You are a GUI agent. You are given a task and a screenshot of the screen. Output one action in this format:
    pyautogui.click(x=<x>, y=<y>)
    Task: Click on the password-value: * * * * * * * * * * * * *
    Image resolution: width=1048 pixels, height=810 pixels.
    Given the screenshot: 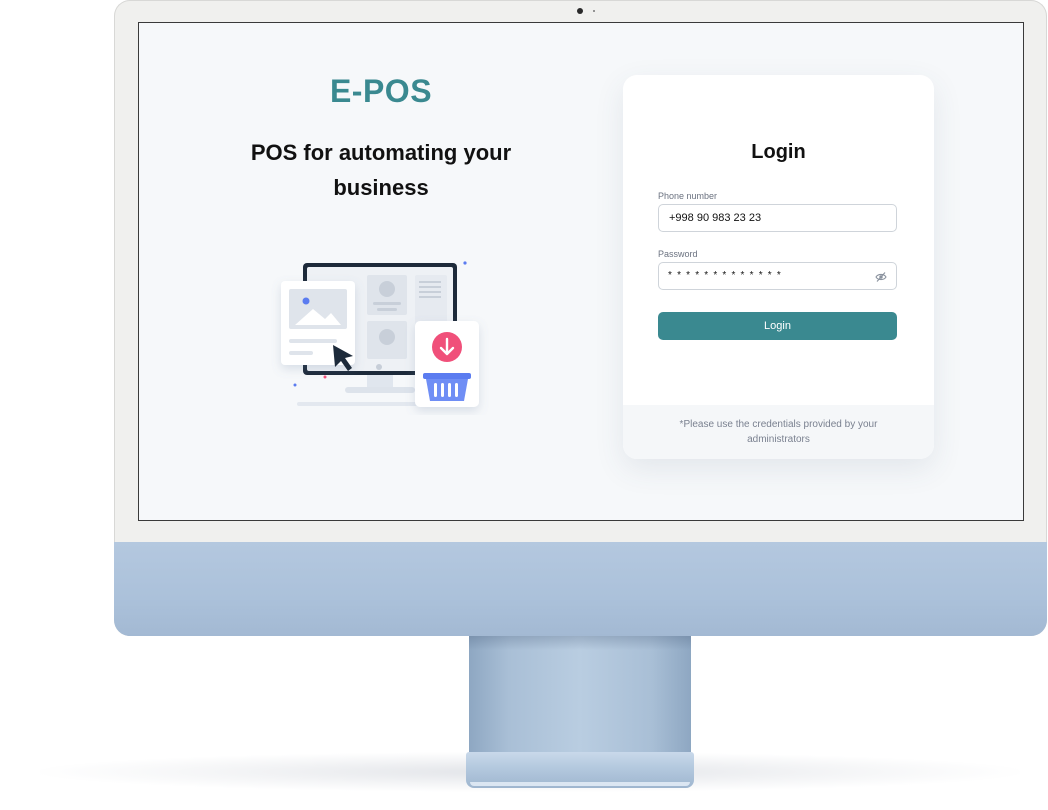 What is the action you would take?
    pyautogui.click(x=725, y=275)
    